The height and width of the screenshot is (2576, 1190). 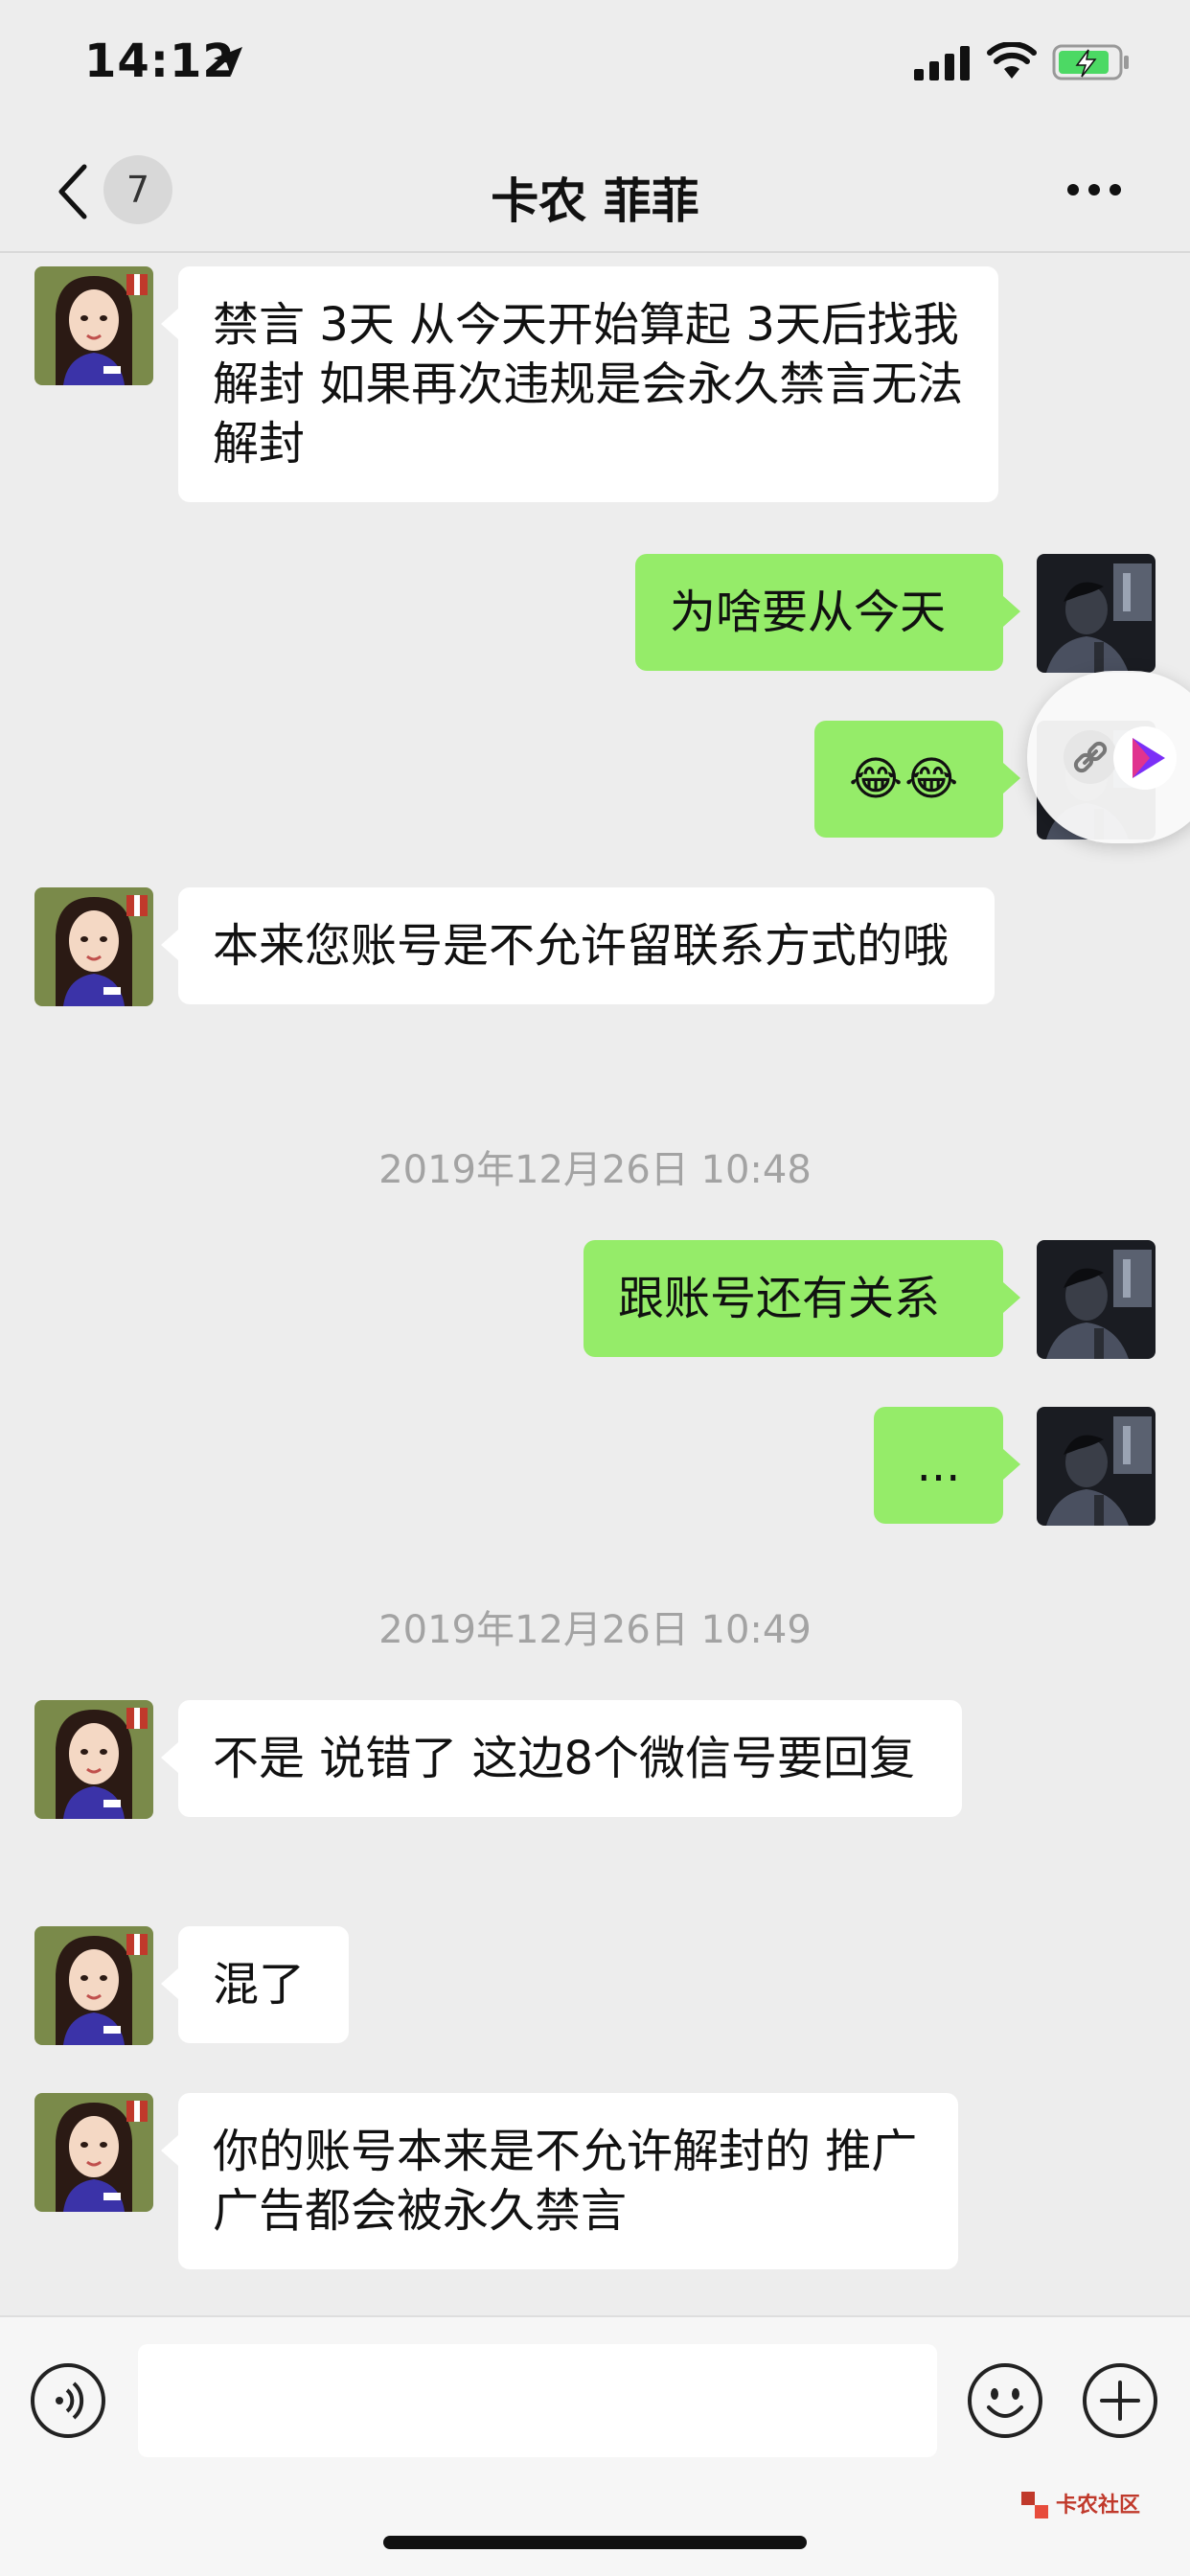 I want to click on incoming-message-bubble: 混了, so click(x=255, y=1984).